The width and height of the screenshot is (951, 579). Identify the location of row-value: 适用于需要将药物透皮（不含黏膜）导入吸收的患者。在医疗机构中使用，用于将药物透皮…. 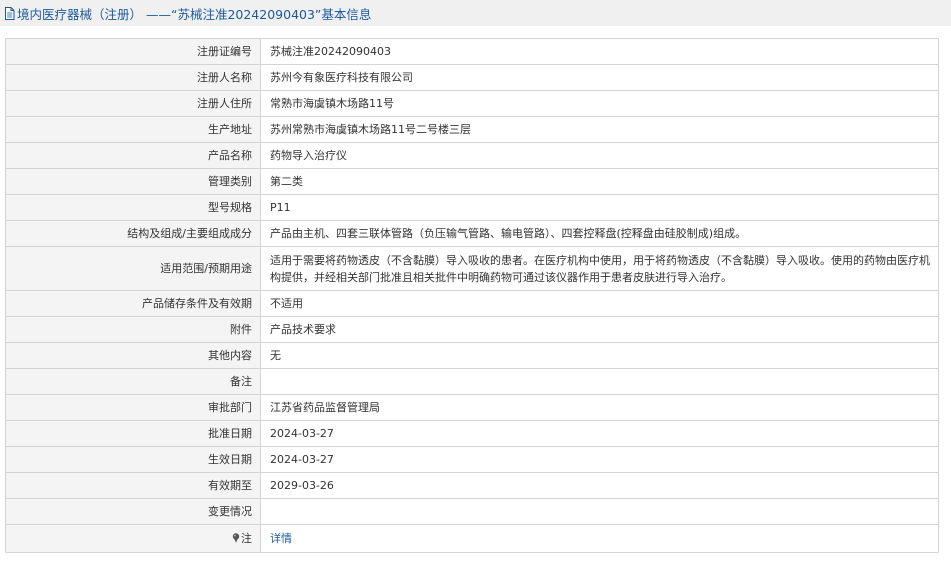
(599, 268).